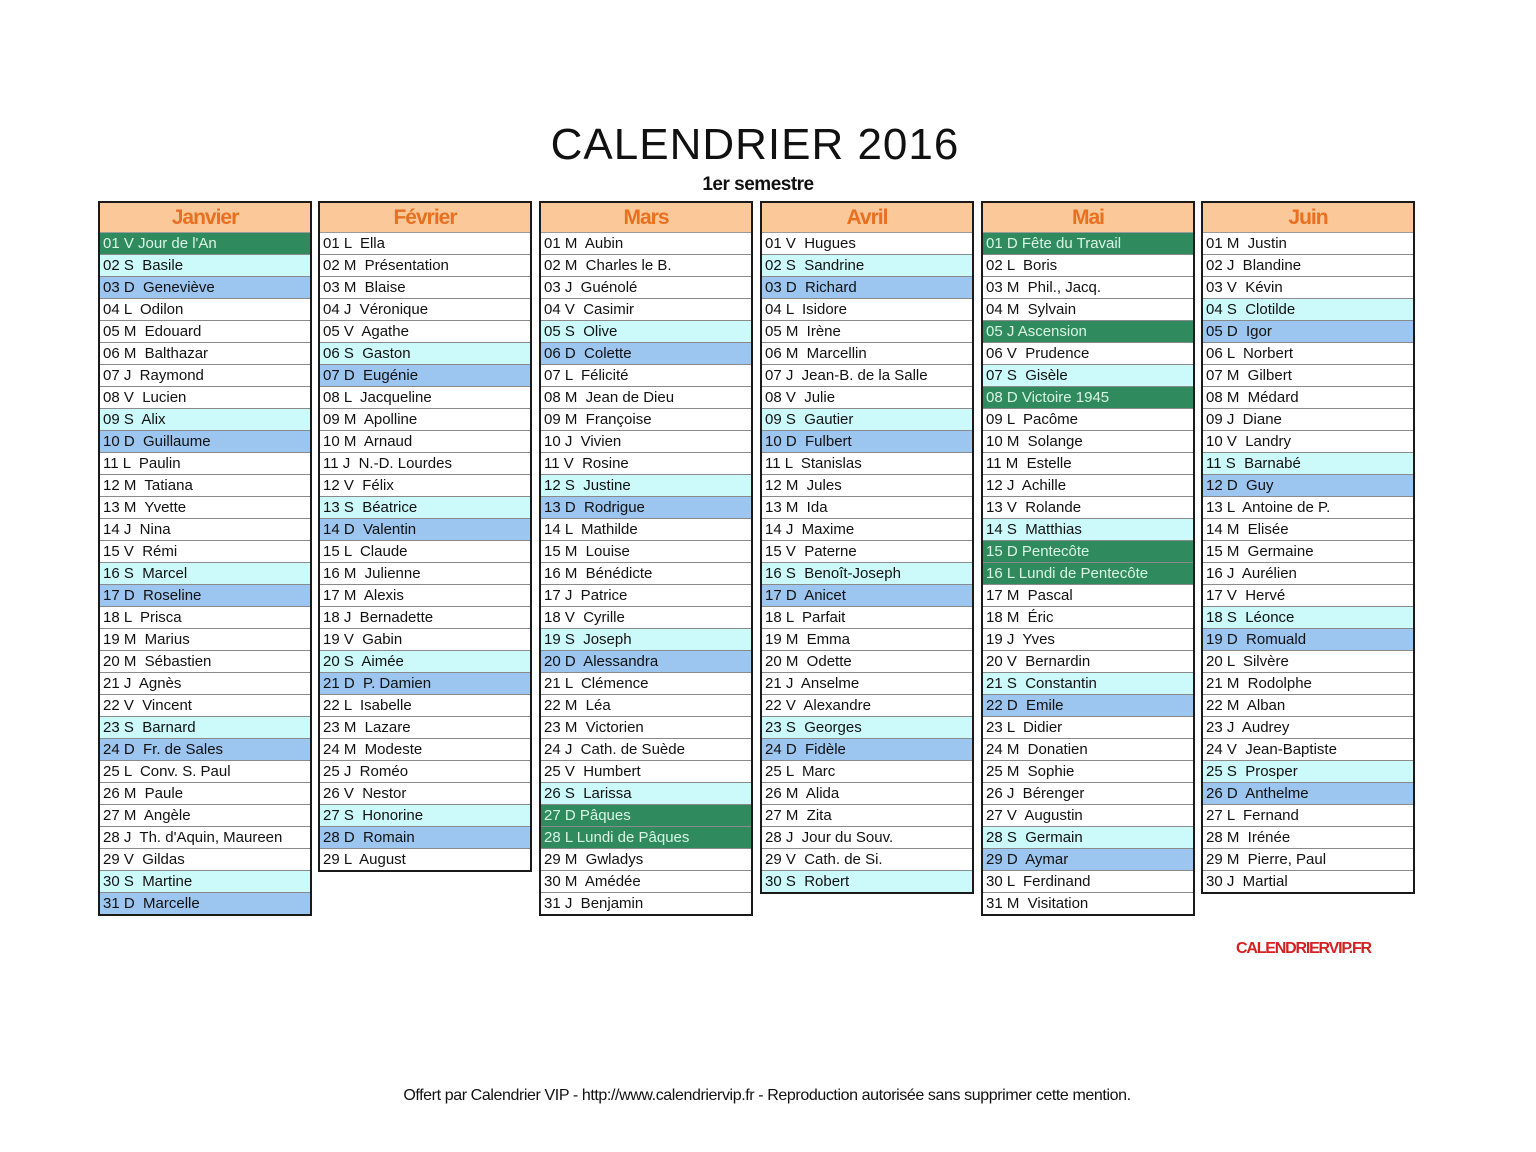 Image resolution: width=1536 pixels, height=1152 pixels. Describe the element at coordinates (1088, 552) in the screenshot. I see `holiday-row: 15 D Pentecôte` at that location.